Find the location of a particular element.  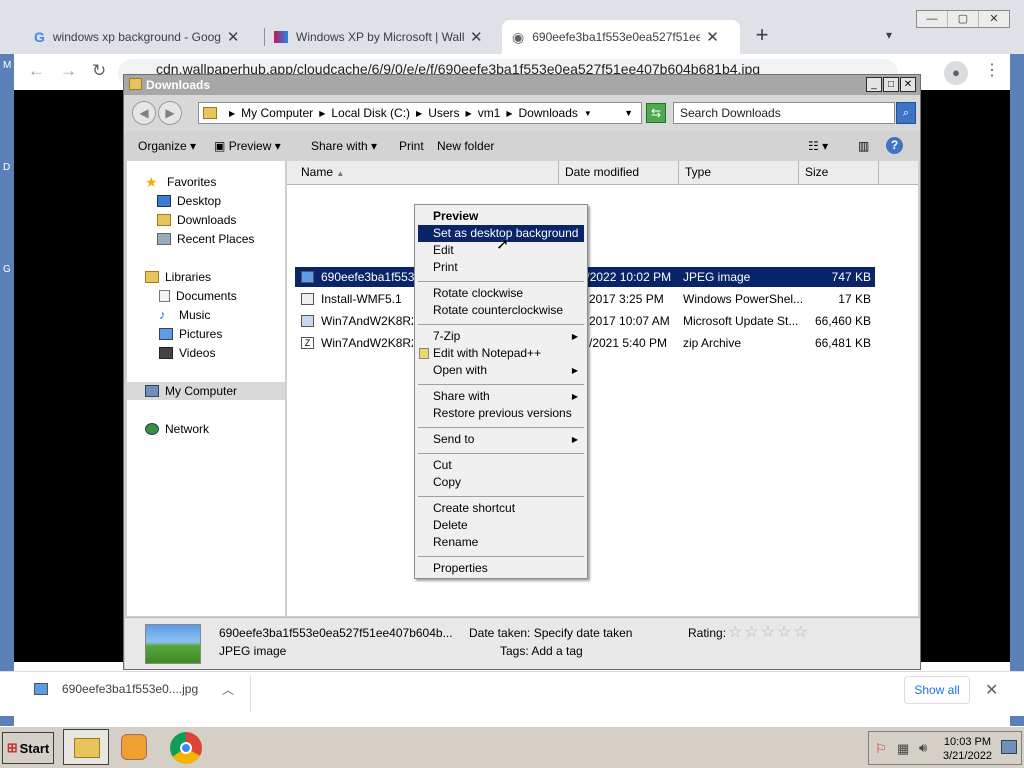

share-with-button: Share with ▾ is located at coordinates (344, 146).